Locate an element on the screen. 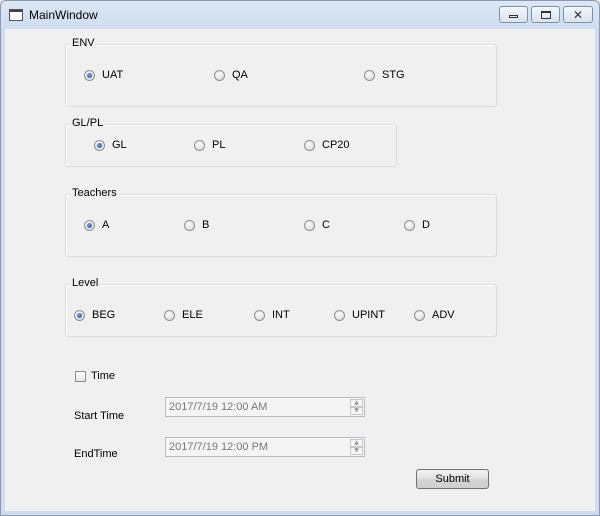 This screenshot has height=516, width=600. radio-label: CP20 is located at coordinates (336, 145).